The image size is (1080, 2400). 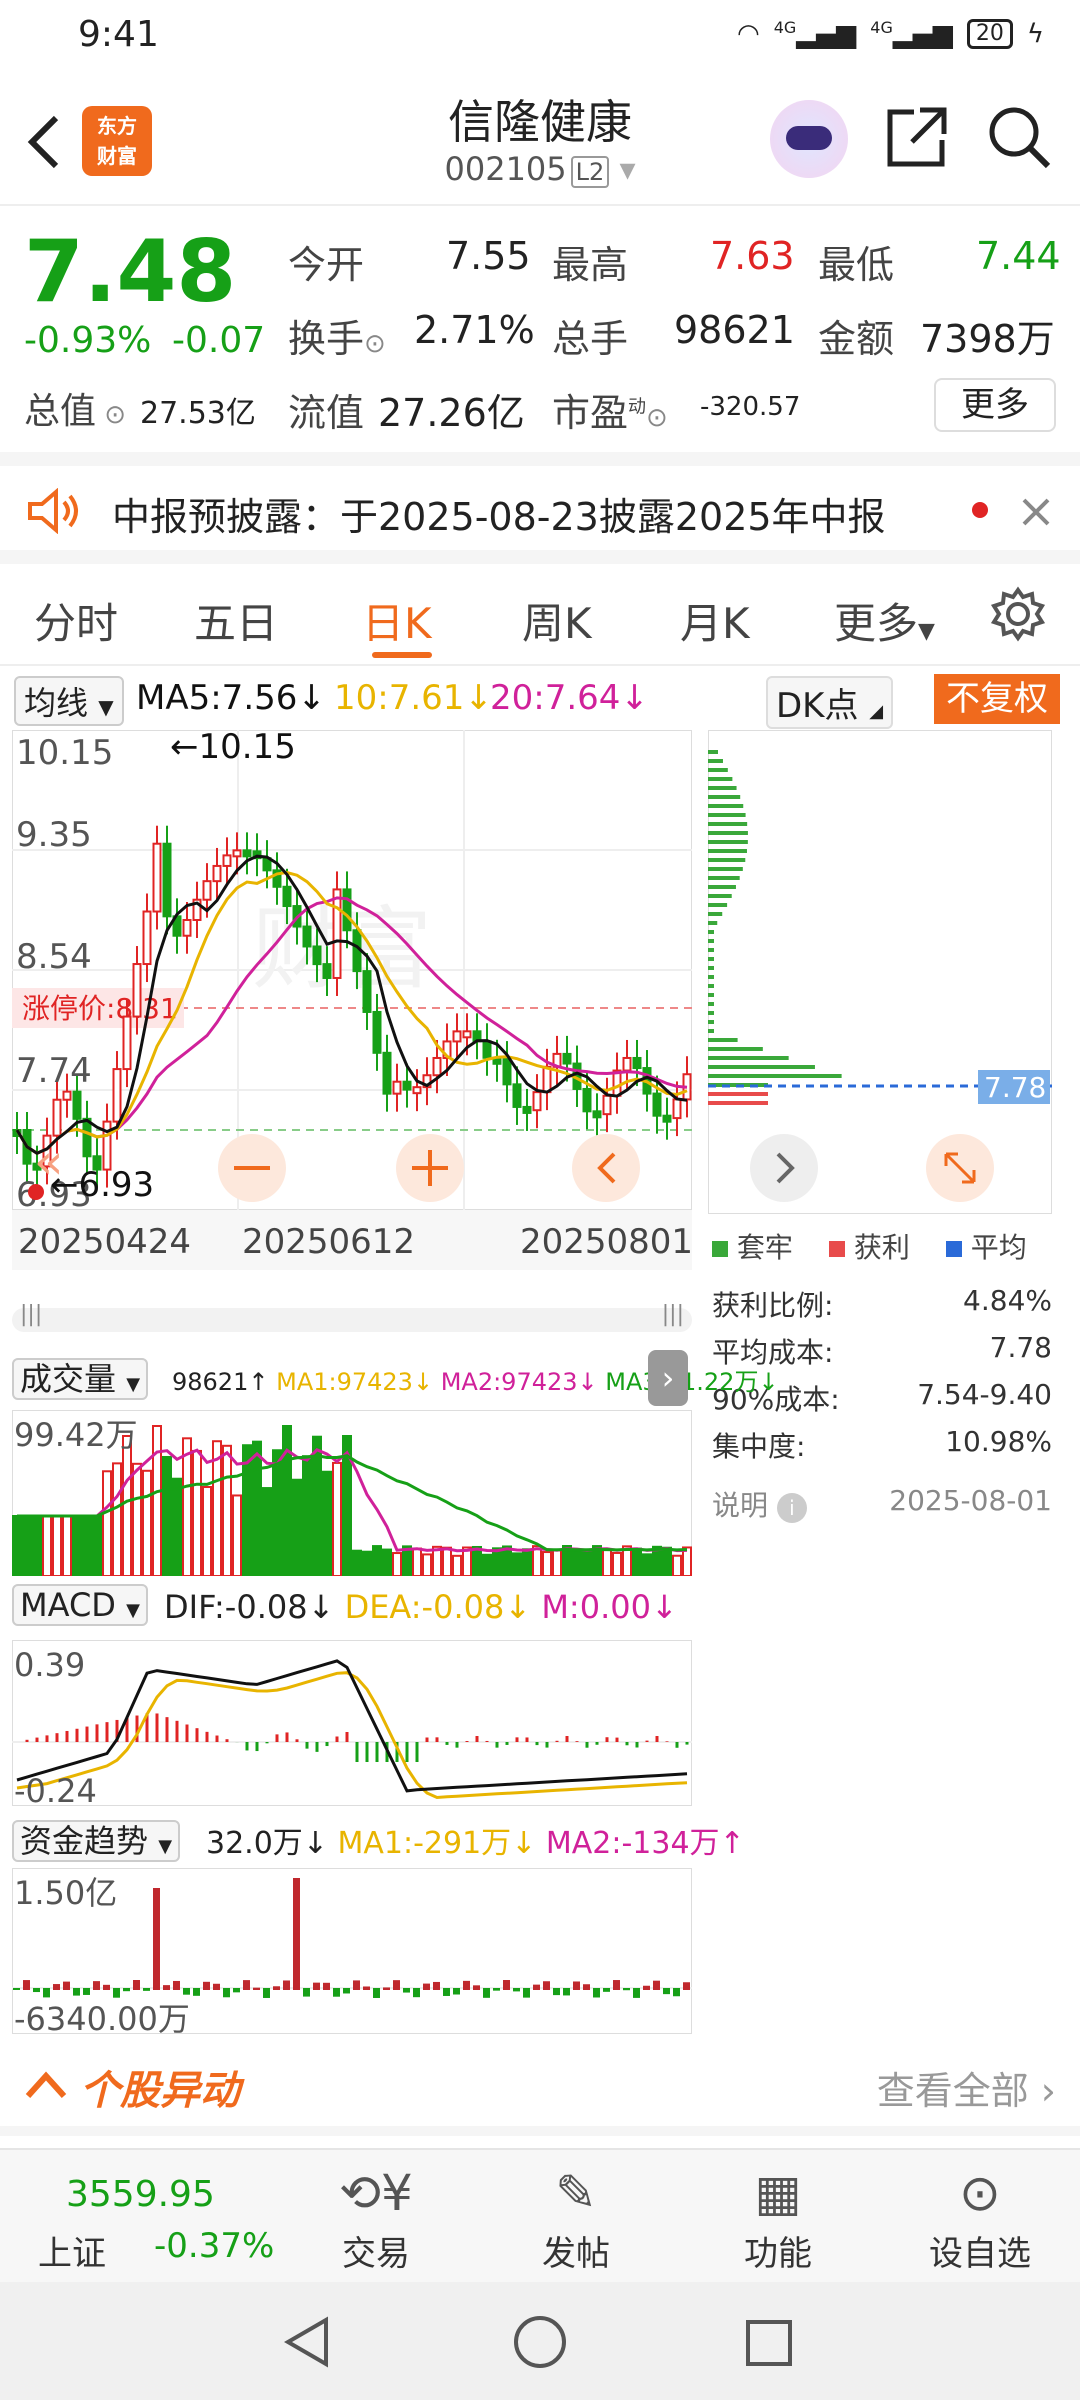 I want to click on tab-monthly-k: 月K, so click(x=715, y=620).